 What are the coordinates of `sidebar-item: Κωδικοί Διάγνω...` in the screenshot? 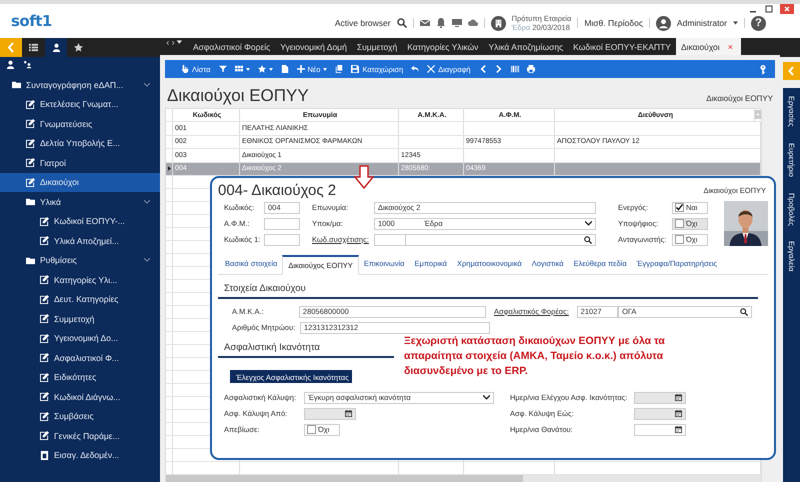 It's located at (80, 396).